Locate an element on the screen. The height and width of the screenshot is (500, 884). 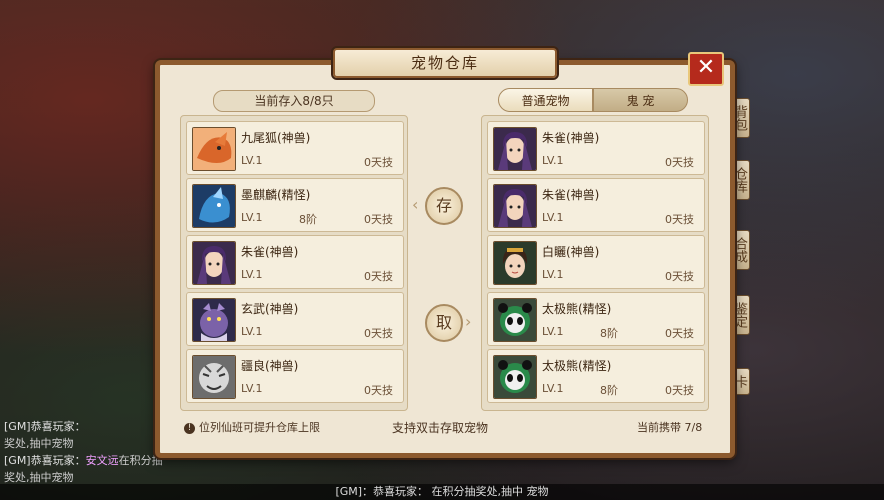
close-button: ✕ is located at coordinates (706, 69).